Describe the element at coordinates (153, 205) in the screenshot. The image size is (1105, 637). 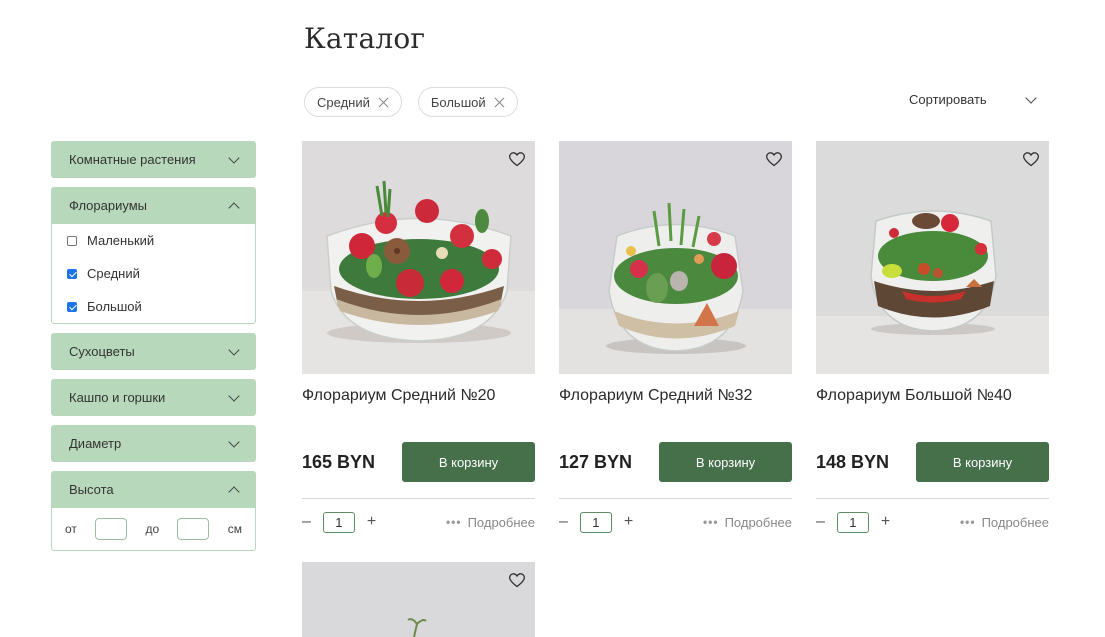
I see `filter-header: Флорариумы` at that location.